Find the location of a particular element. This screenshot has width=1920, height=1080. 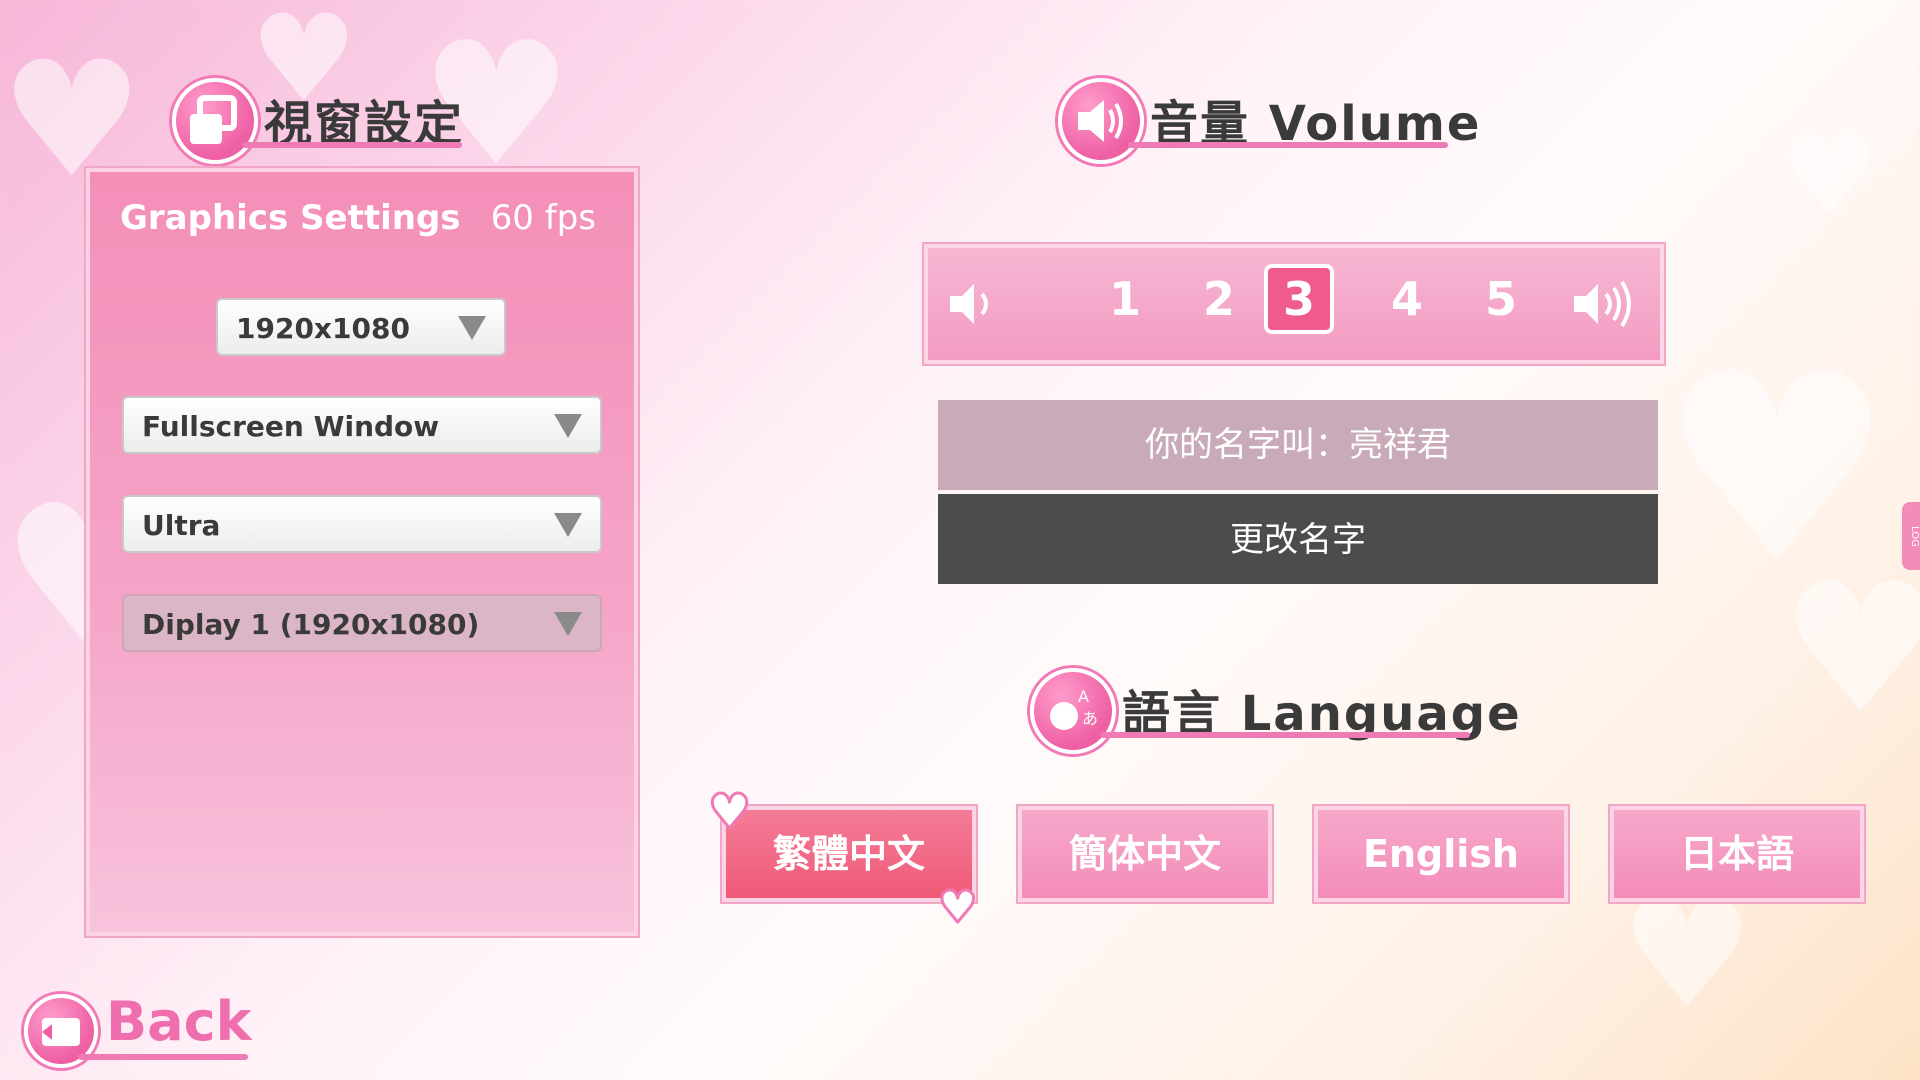

change-name-button: 更改名字 is located at coordinates (1298, 539).